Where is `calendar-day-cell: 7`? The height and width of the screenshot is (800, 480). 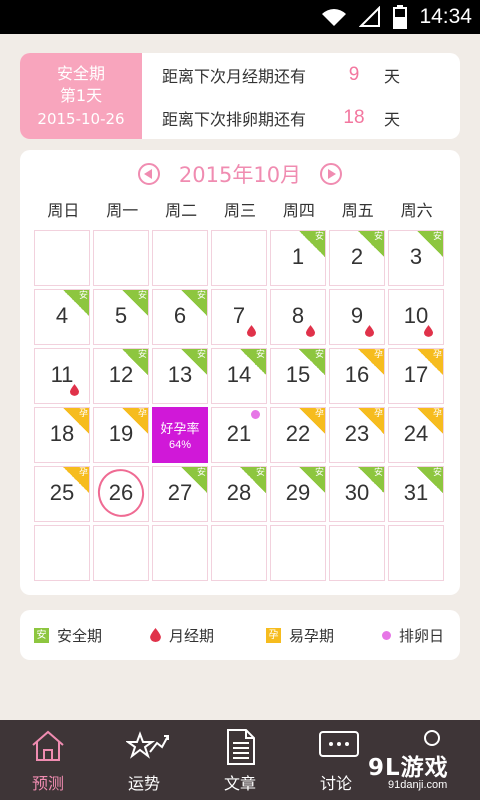
calendar-day-cell: 7 is located at coordinates (239, 317).